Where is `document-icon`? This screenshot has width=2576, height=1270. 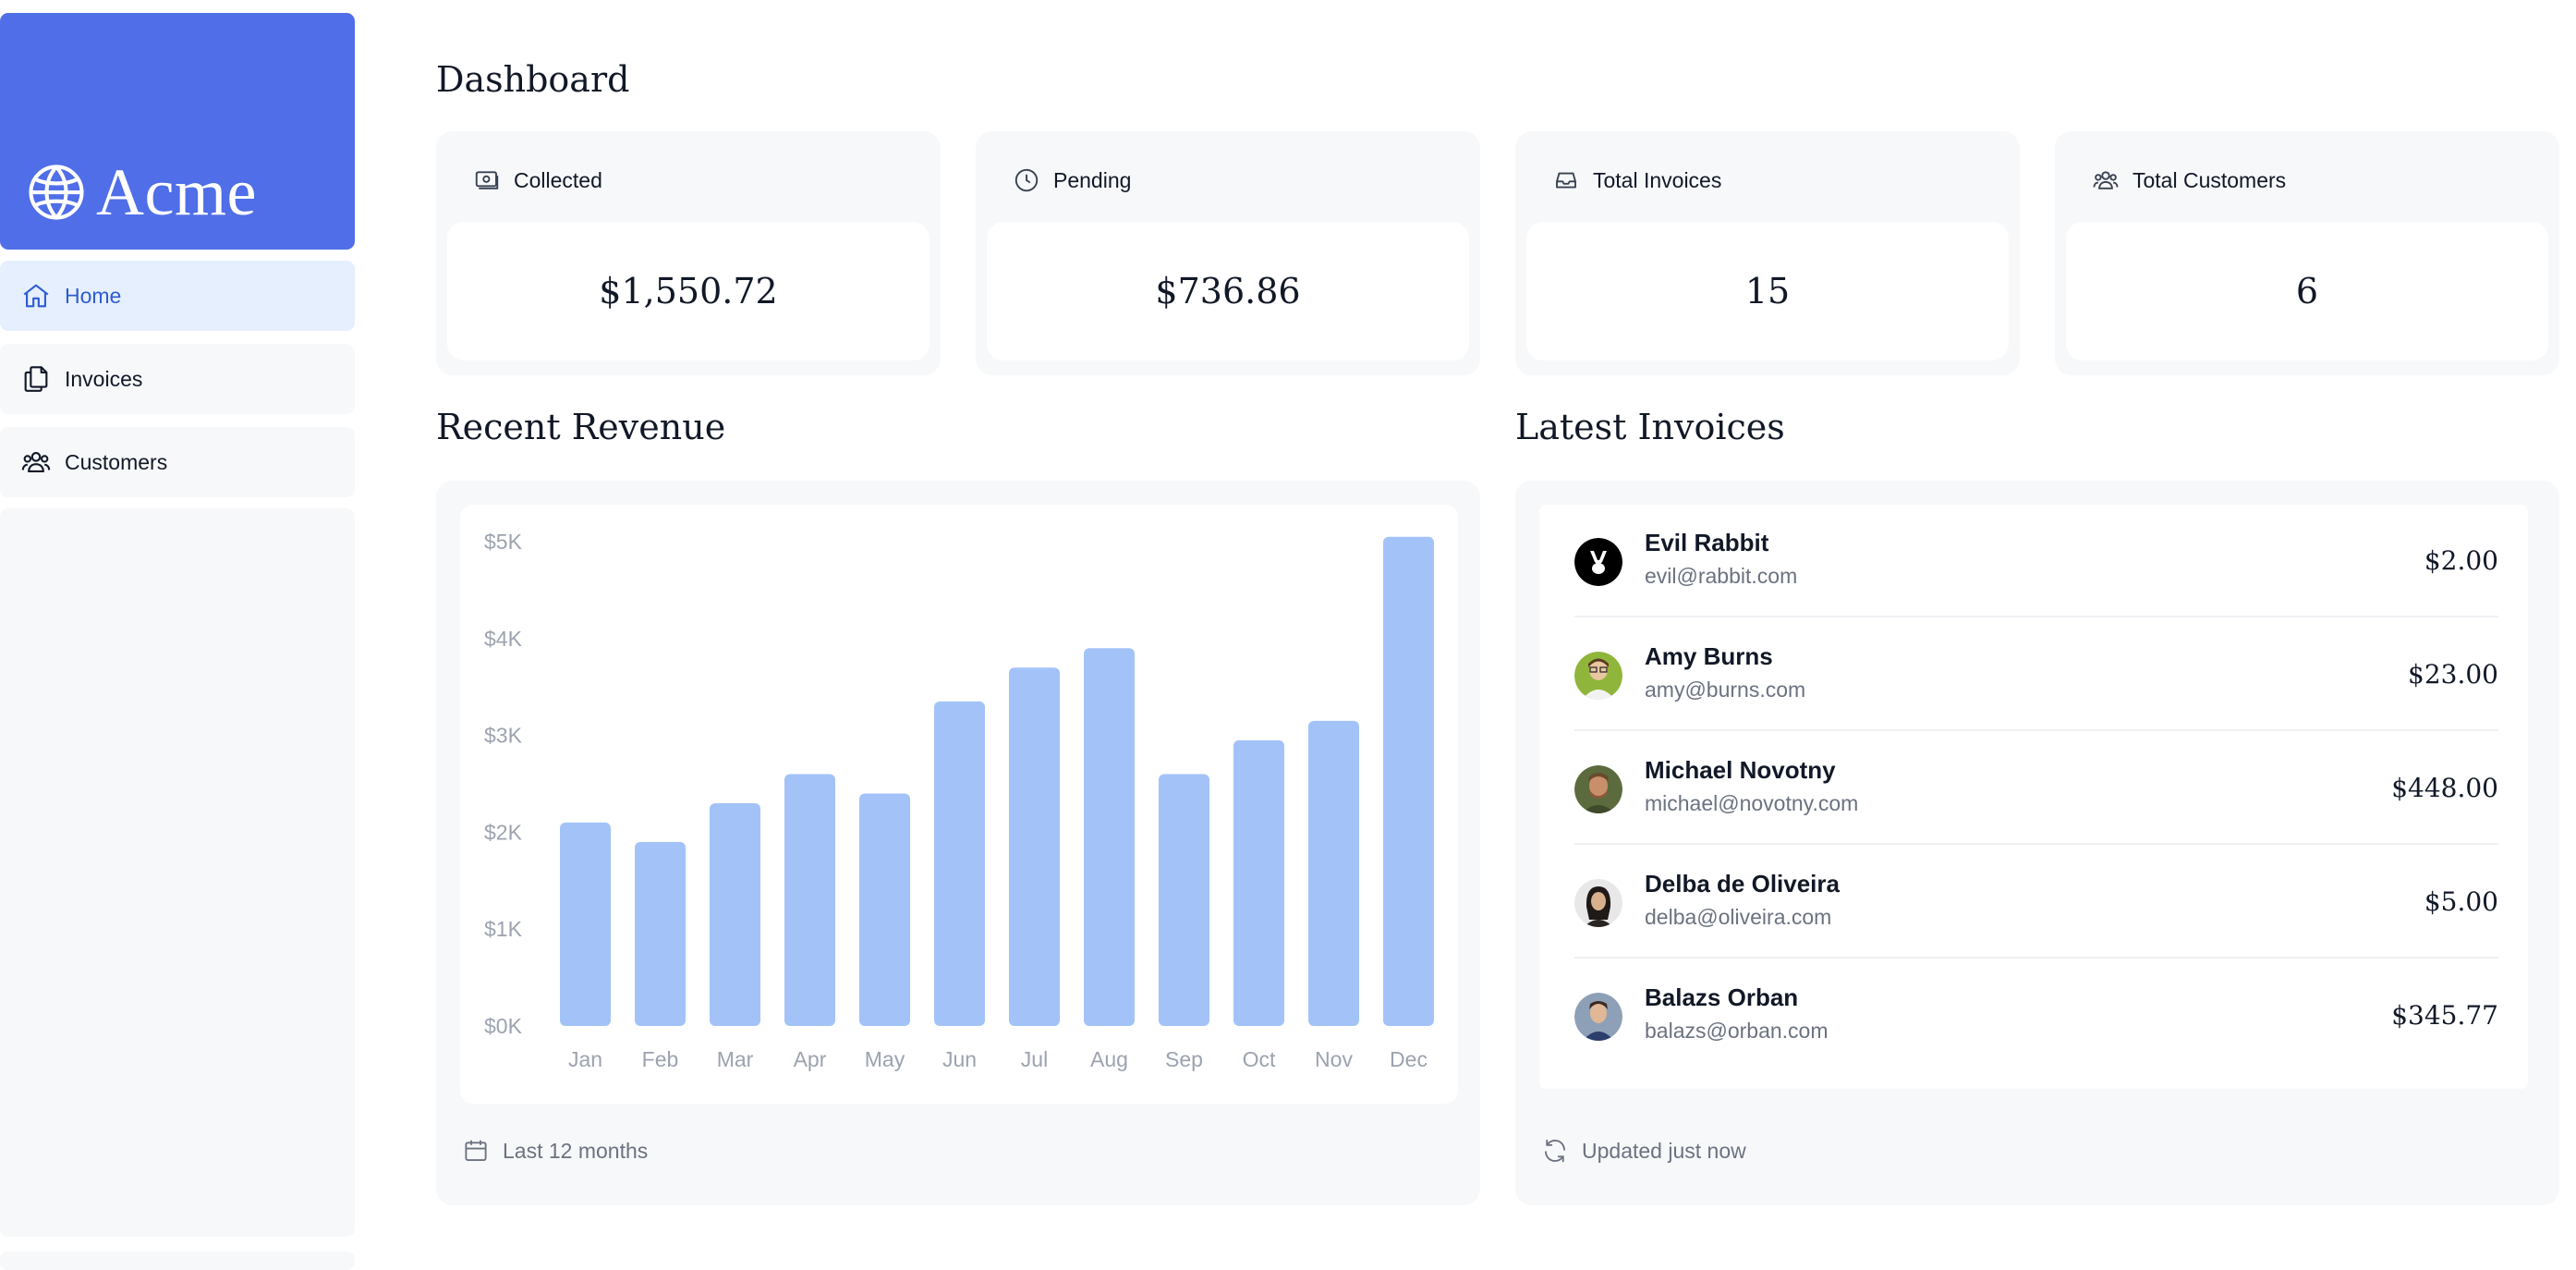 document-icon is located at coordinates (36, 379).